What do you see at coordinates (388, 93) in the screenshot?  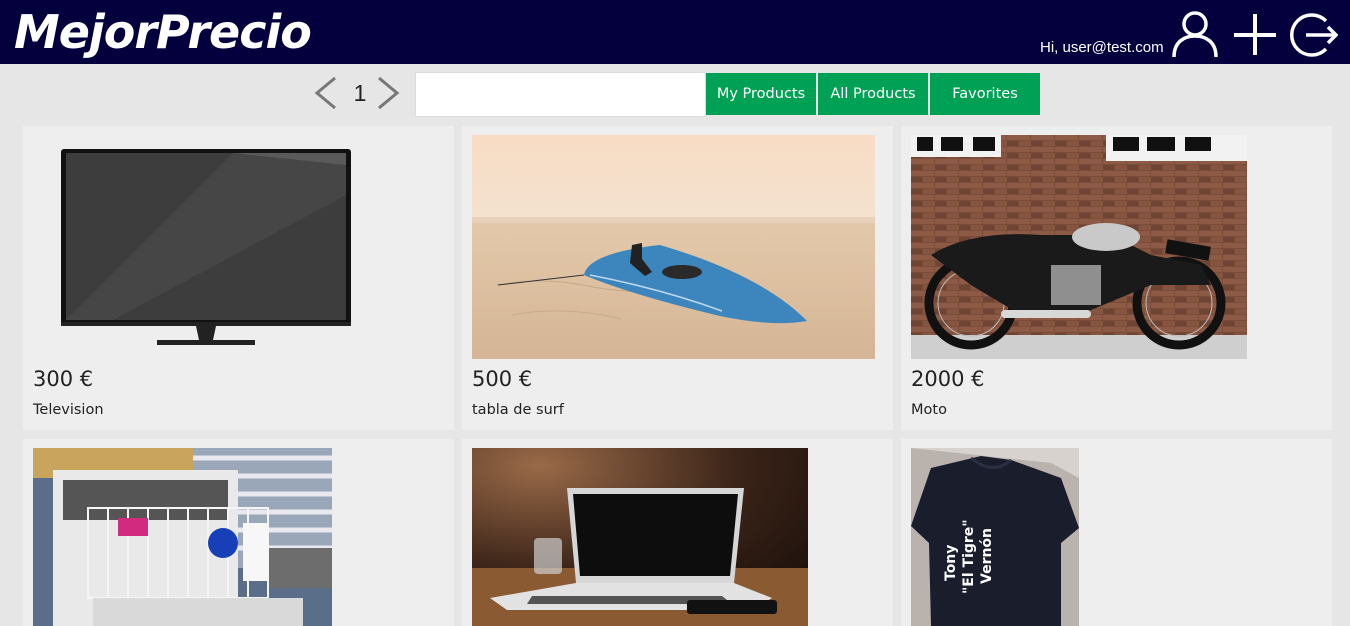 I see `chevron-right-icon` at bounding box center [388, 93].